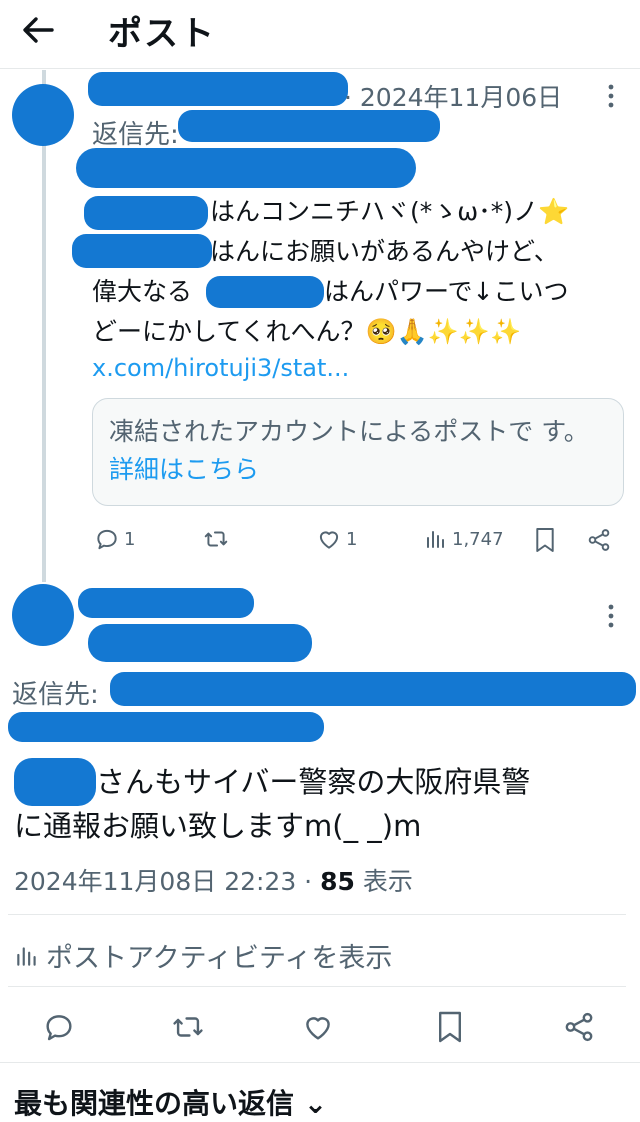 The height and width of the screenshot is (1122, 640). I want to click on main-post-text-a: さんもサイバー警察の大阪府県警, so click(313, 782).